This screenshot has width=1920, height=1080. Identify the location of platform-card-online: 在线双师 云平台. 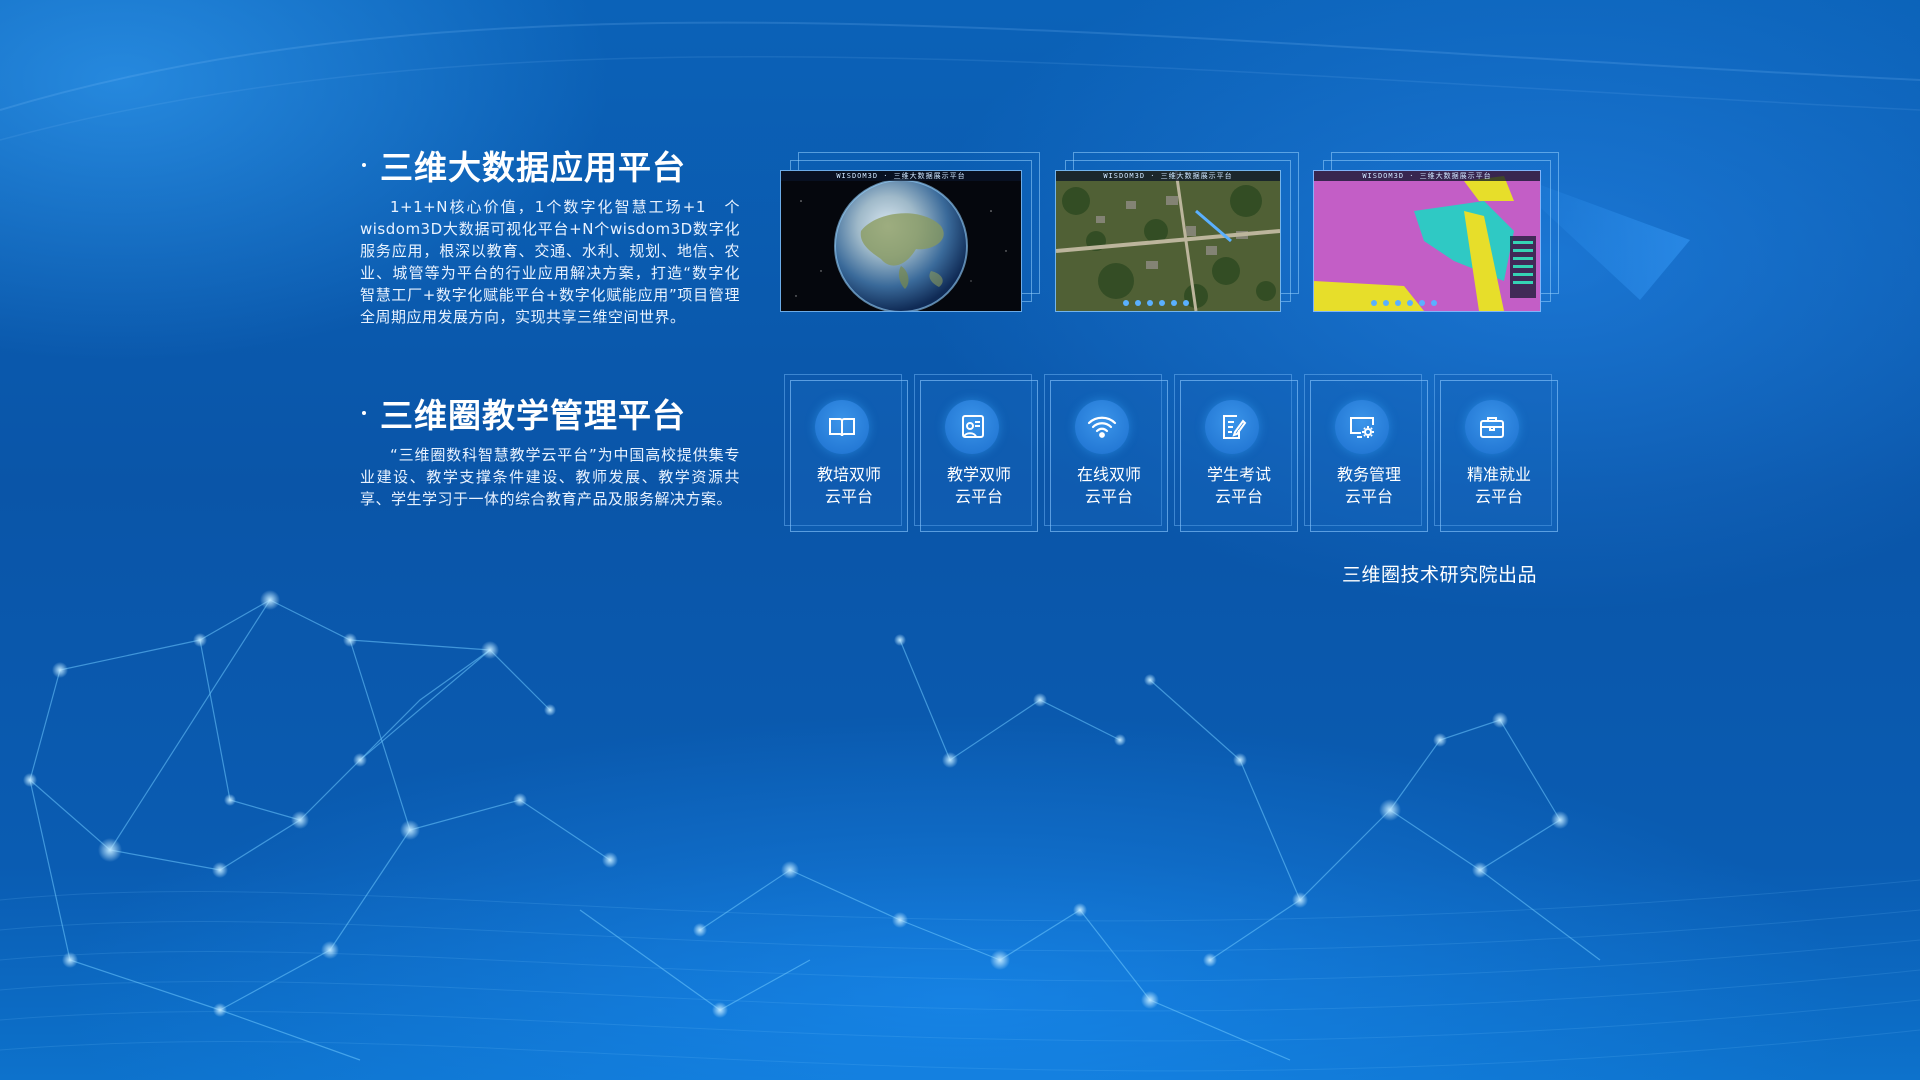
(1106, 453).